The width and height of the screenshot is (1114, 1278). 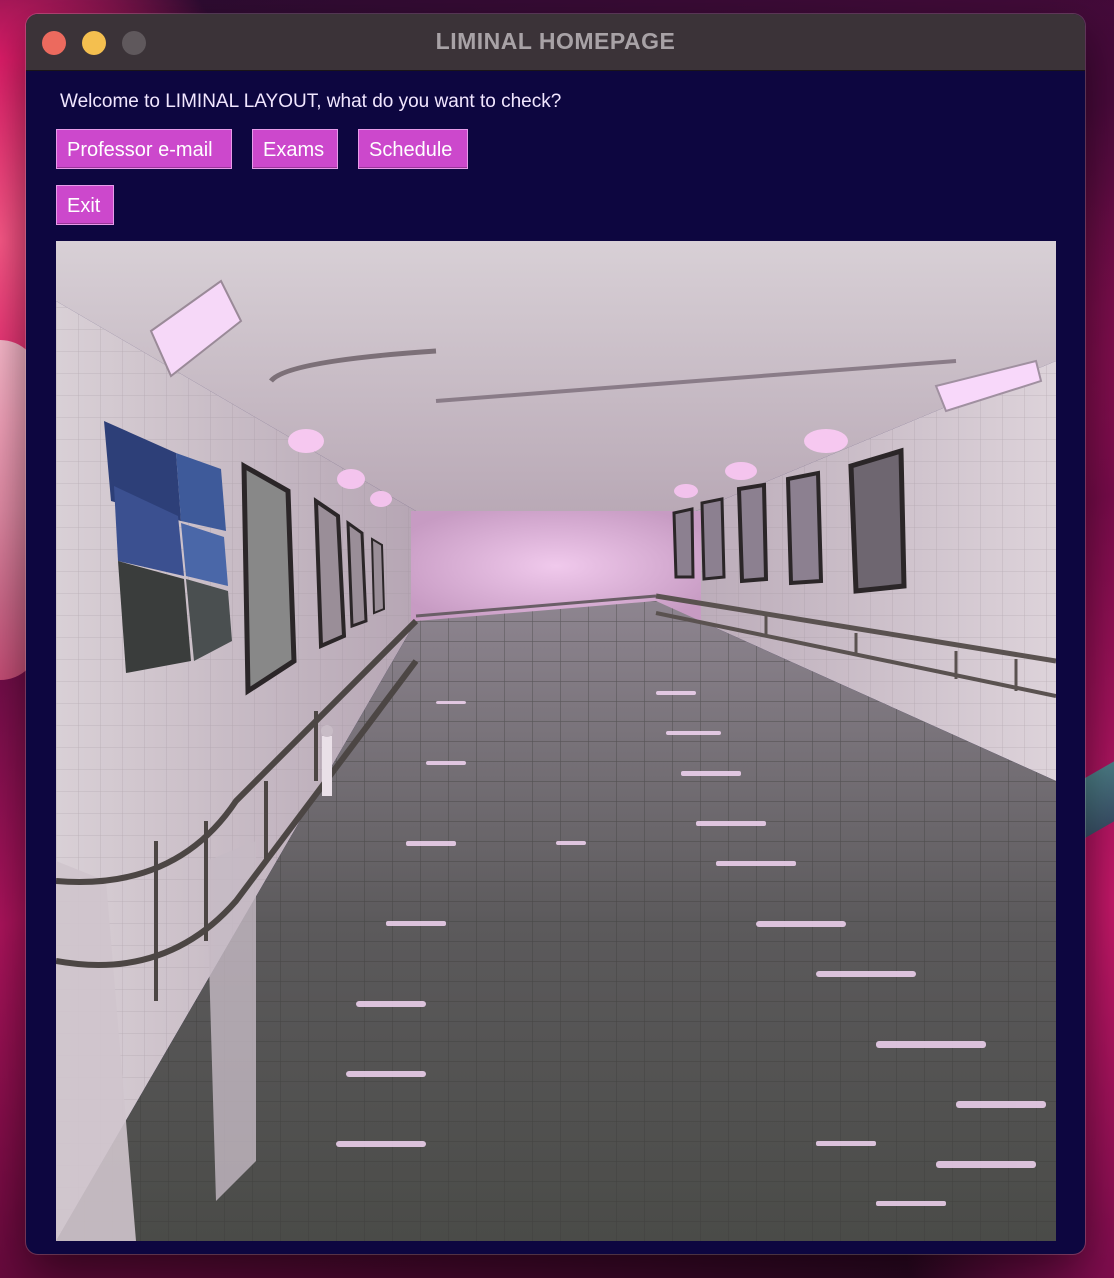 I want to click on window-title: LIMINAL HOMEPAGE, so click(x=555, y=41).